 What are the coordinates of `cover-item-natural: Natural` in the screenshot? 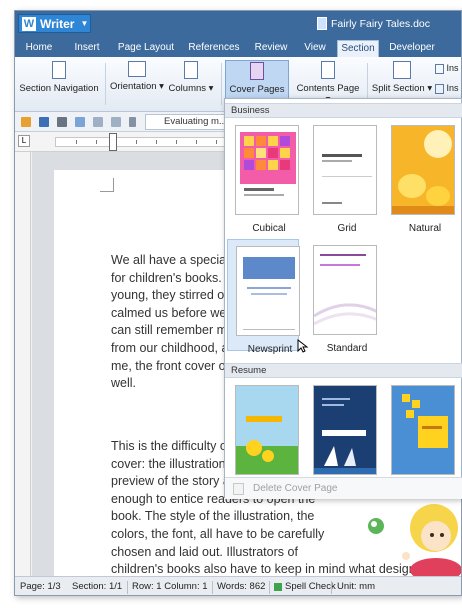 It's located at (419, 176).